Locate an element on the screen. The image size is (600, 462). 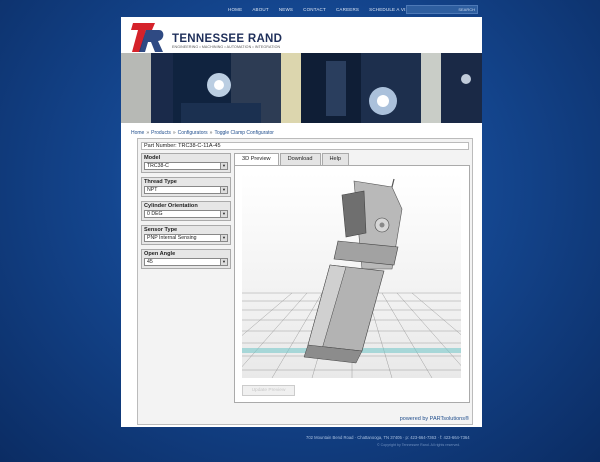
option-label: Open Angle is located at coordinates (160, 254).